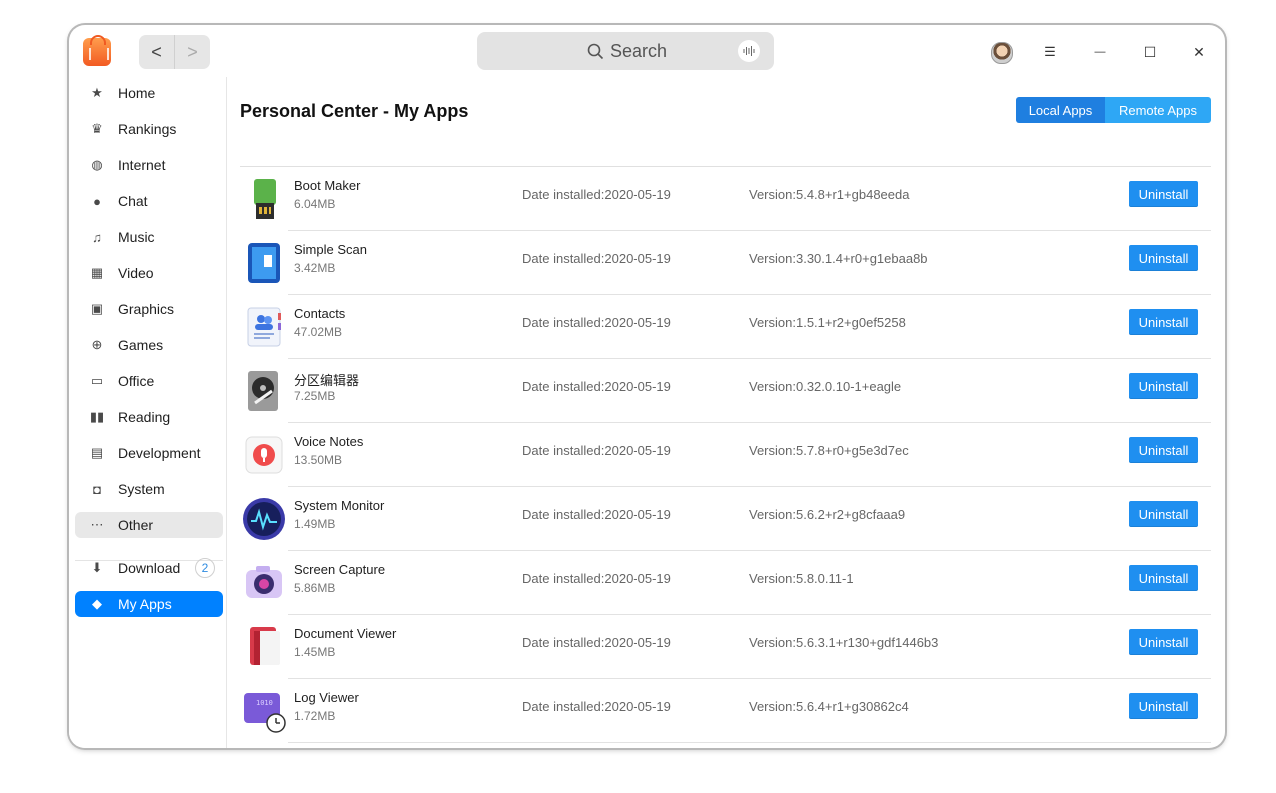 Image resolution: width=1276 pixels, height=793 pixels. I want to click on minimize-icon: —, so click(1100, 52).